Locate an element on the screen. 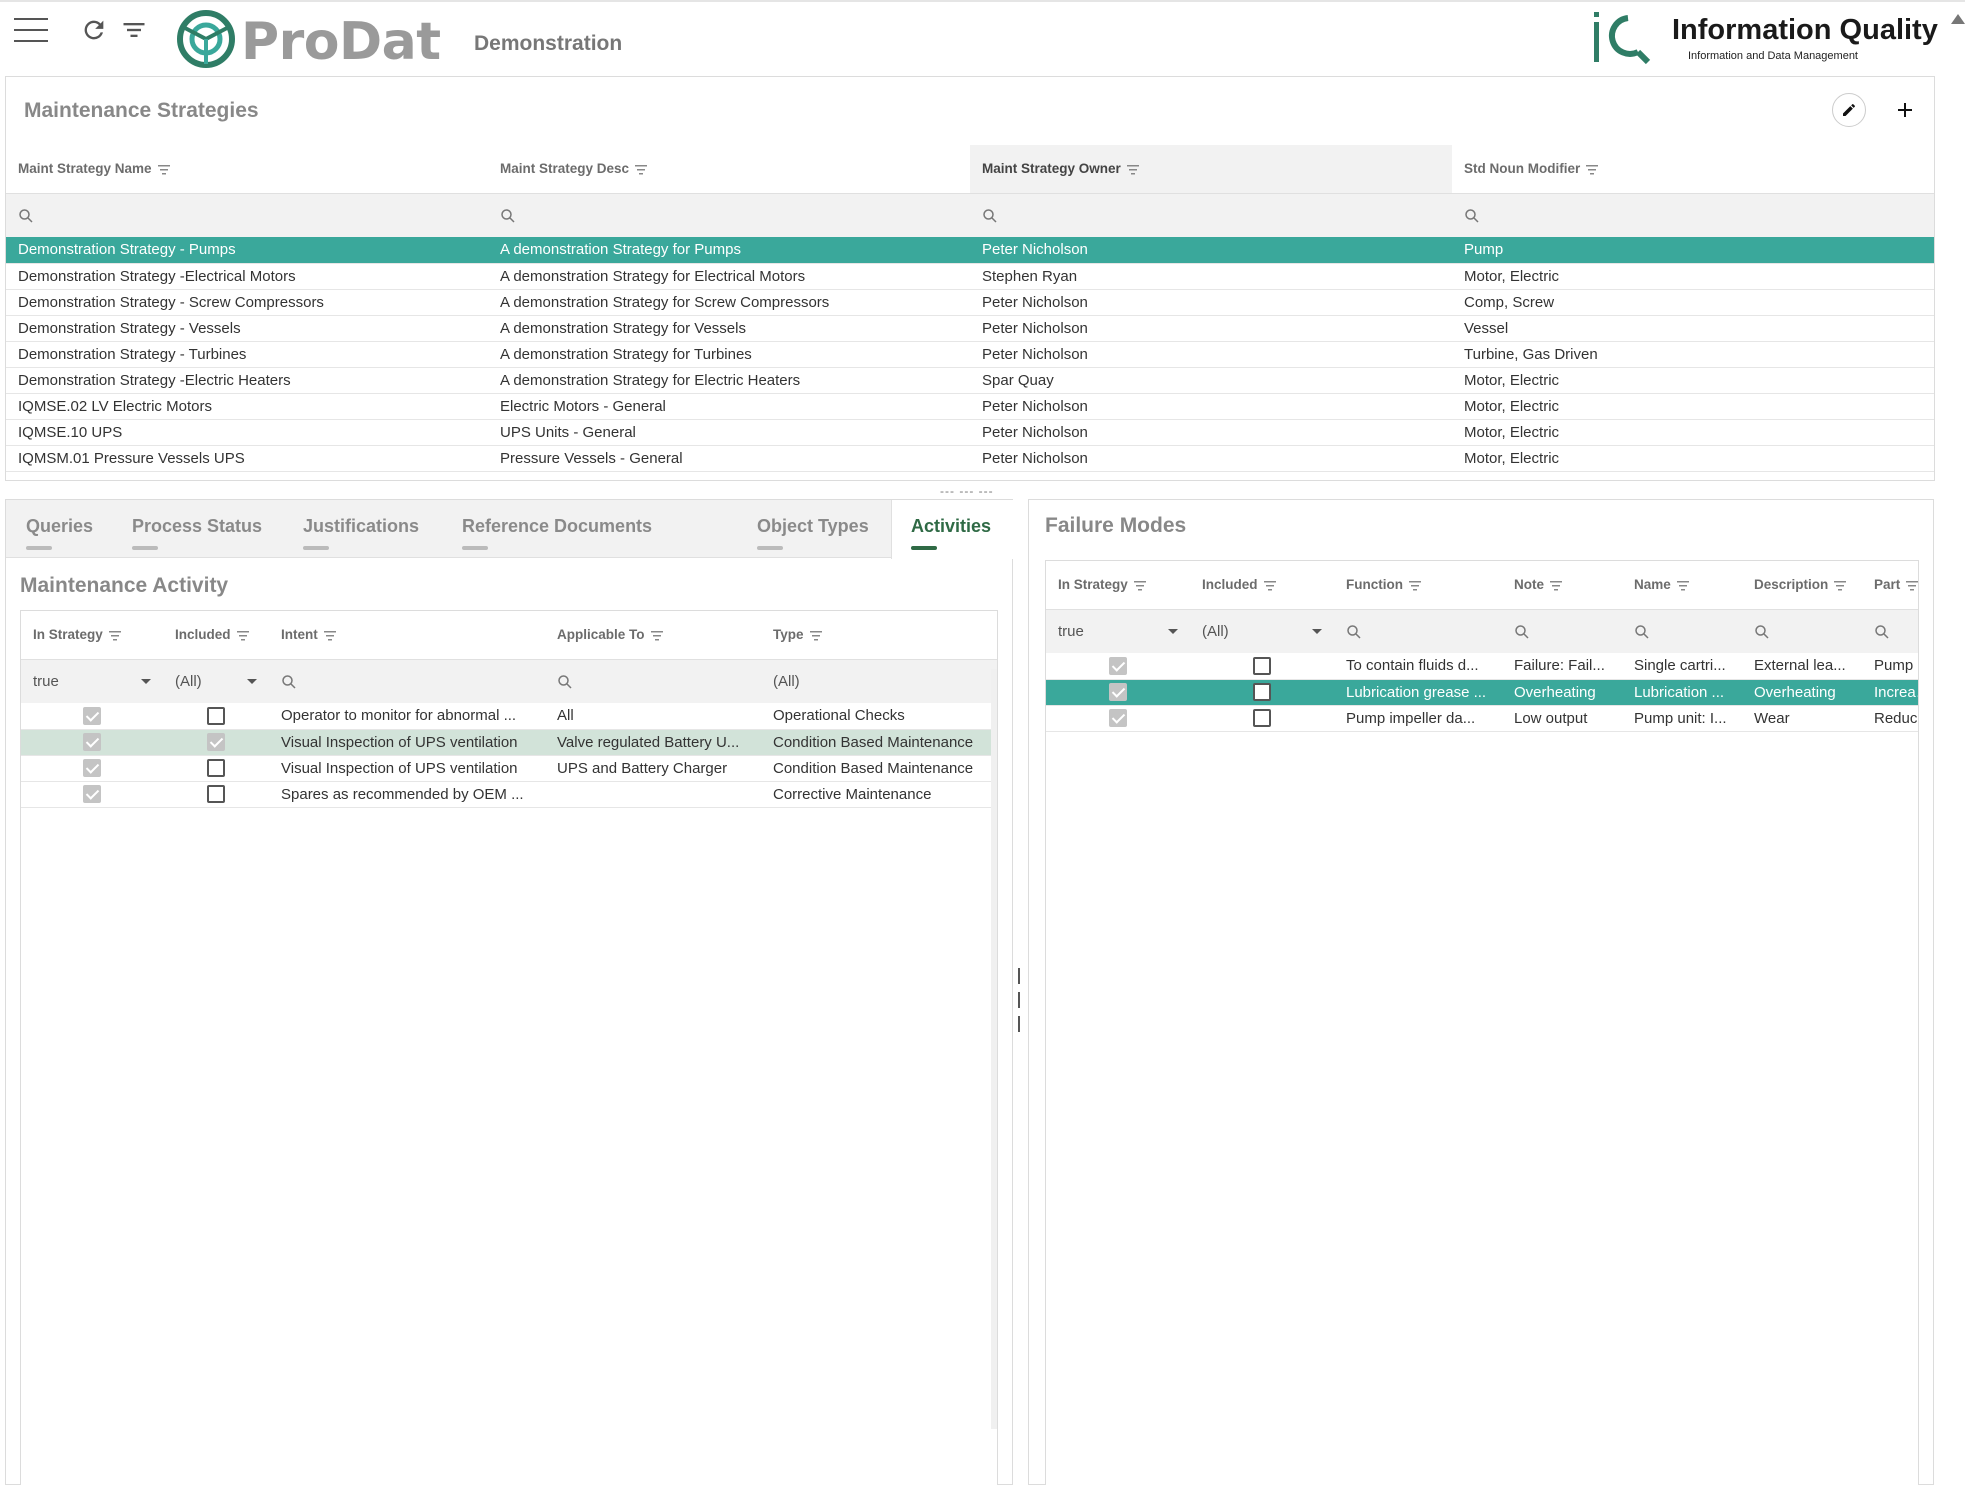  type-filter-dropdown: (All) is located at coordinates (879, 680).